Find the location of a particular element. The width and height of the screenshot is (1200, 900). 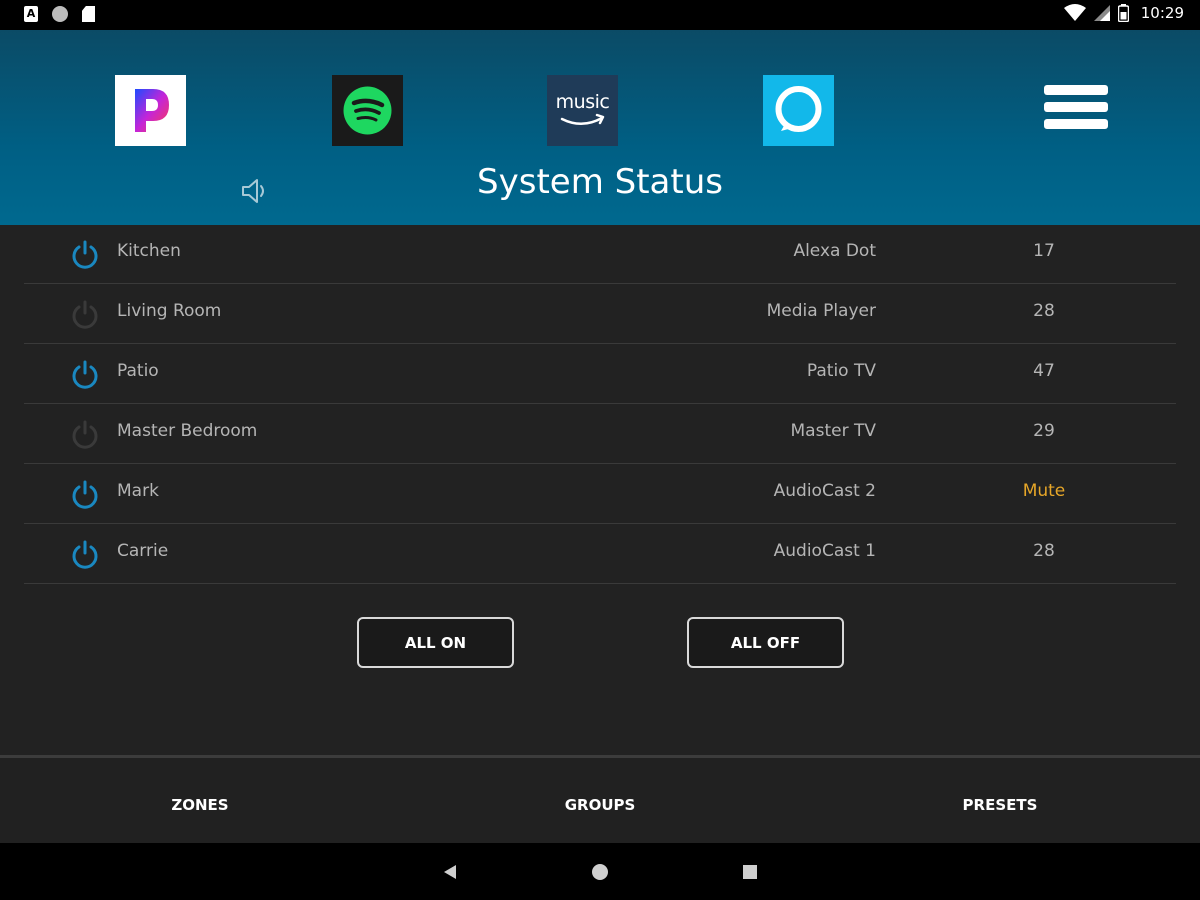

nav-groups: GROUPS is located at coordinates (600, 805).